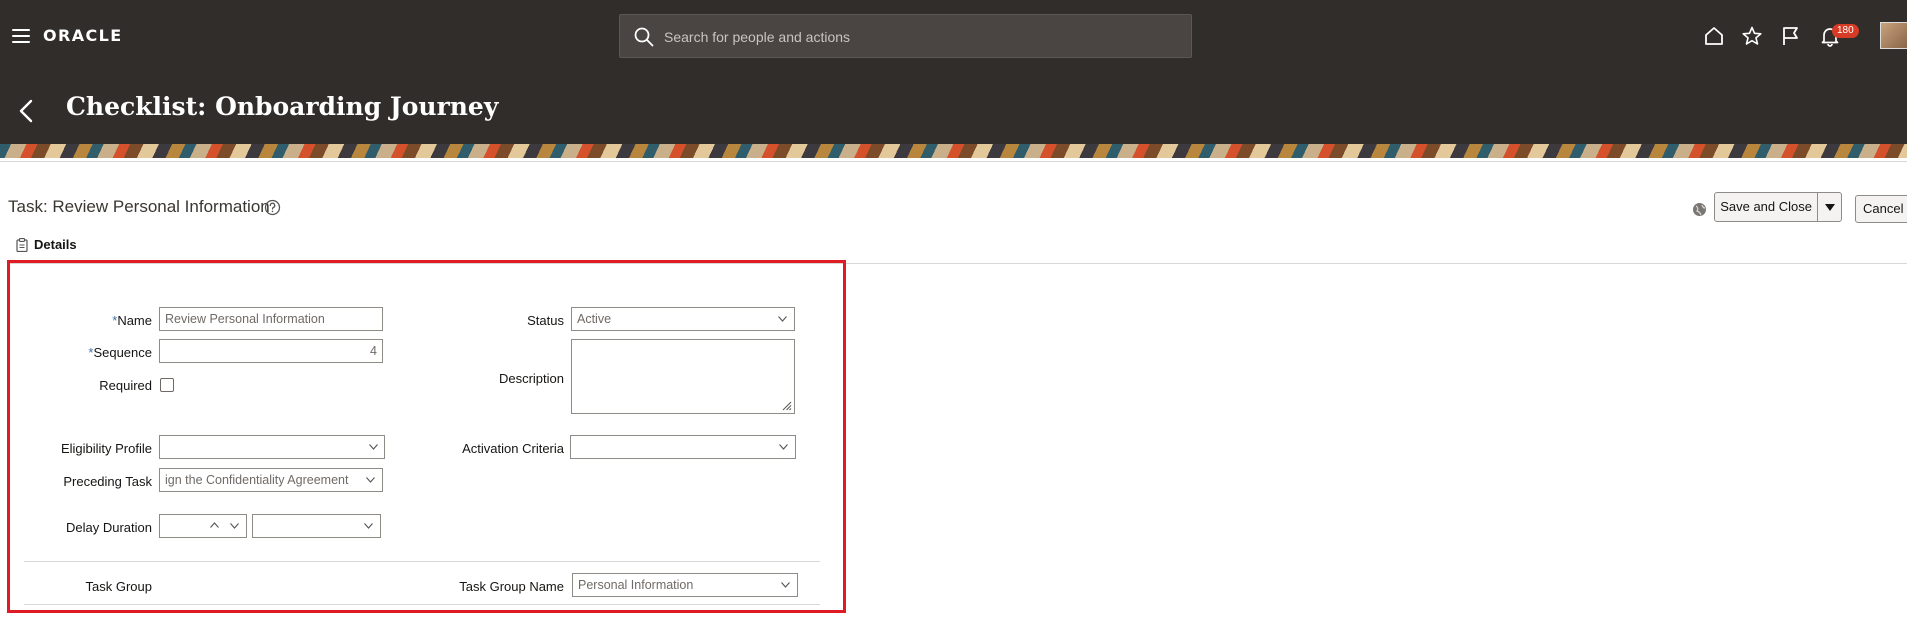  I want to click on decorative-banner, so click(953, 151).